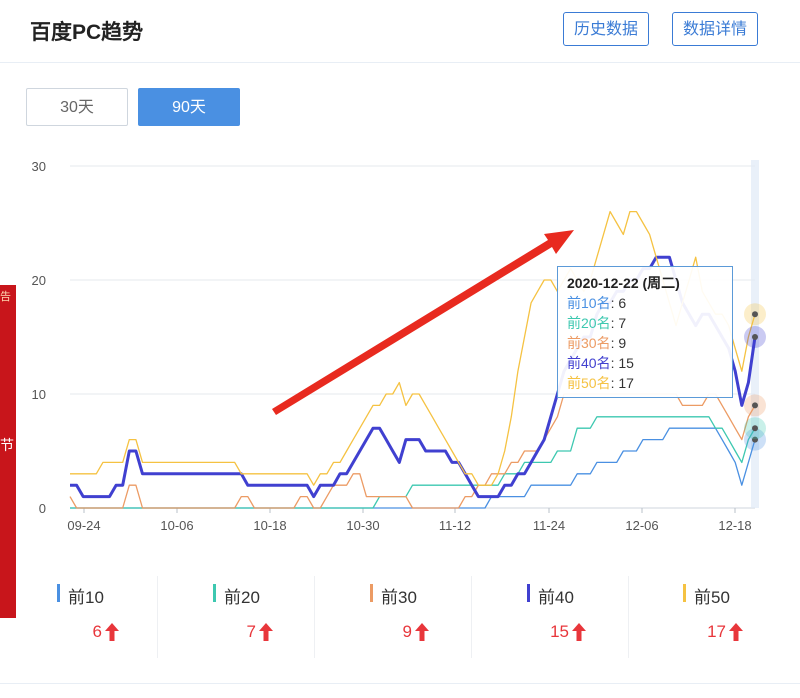 The image size is (800, 698). Describe the element at coordinates (189, 107) in the screenshot. I see `tab-90-days: 90天` at that location.